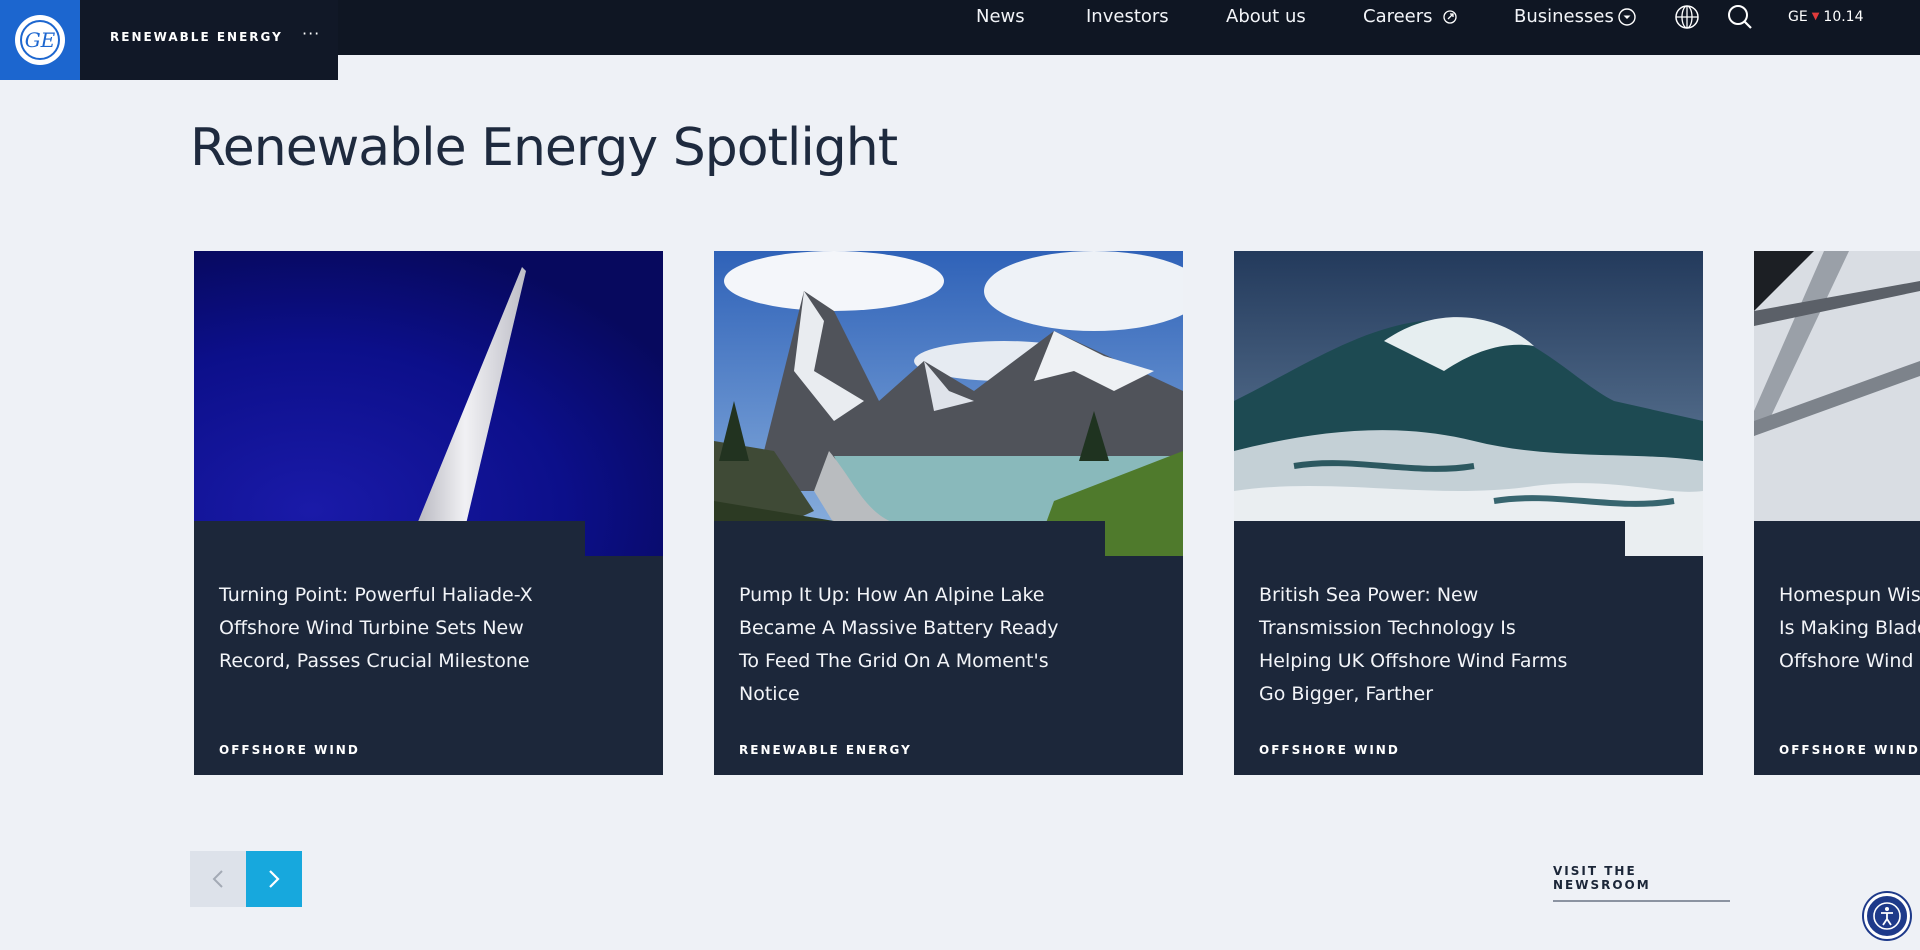 The width and height of the screenshot is (1920, 950). What do you see at coordinates (1627, 16) in the screenshot?
I see `chevron-down-circle-icon` at bounding box center [1627, 16].